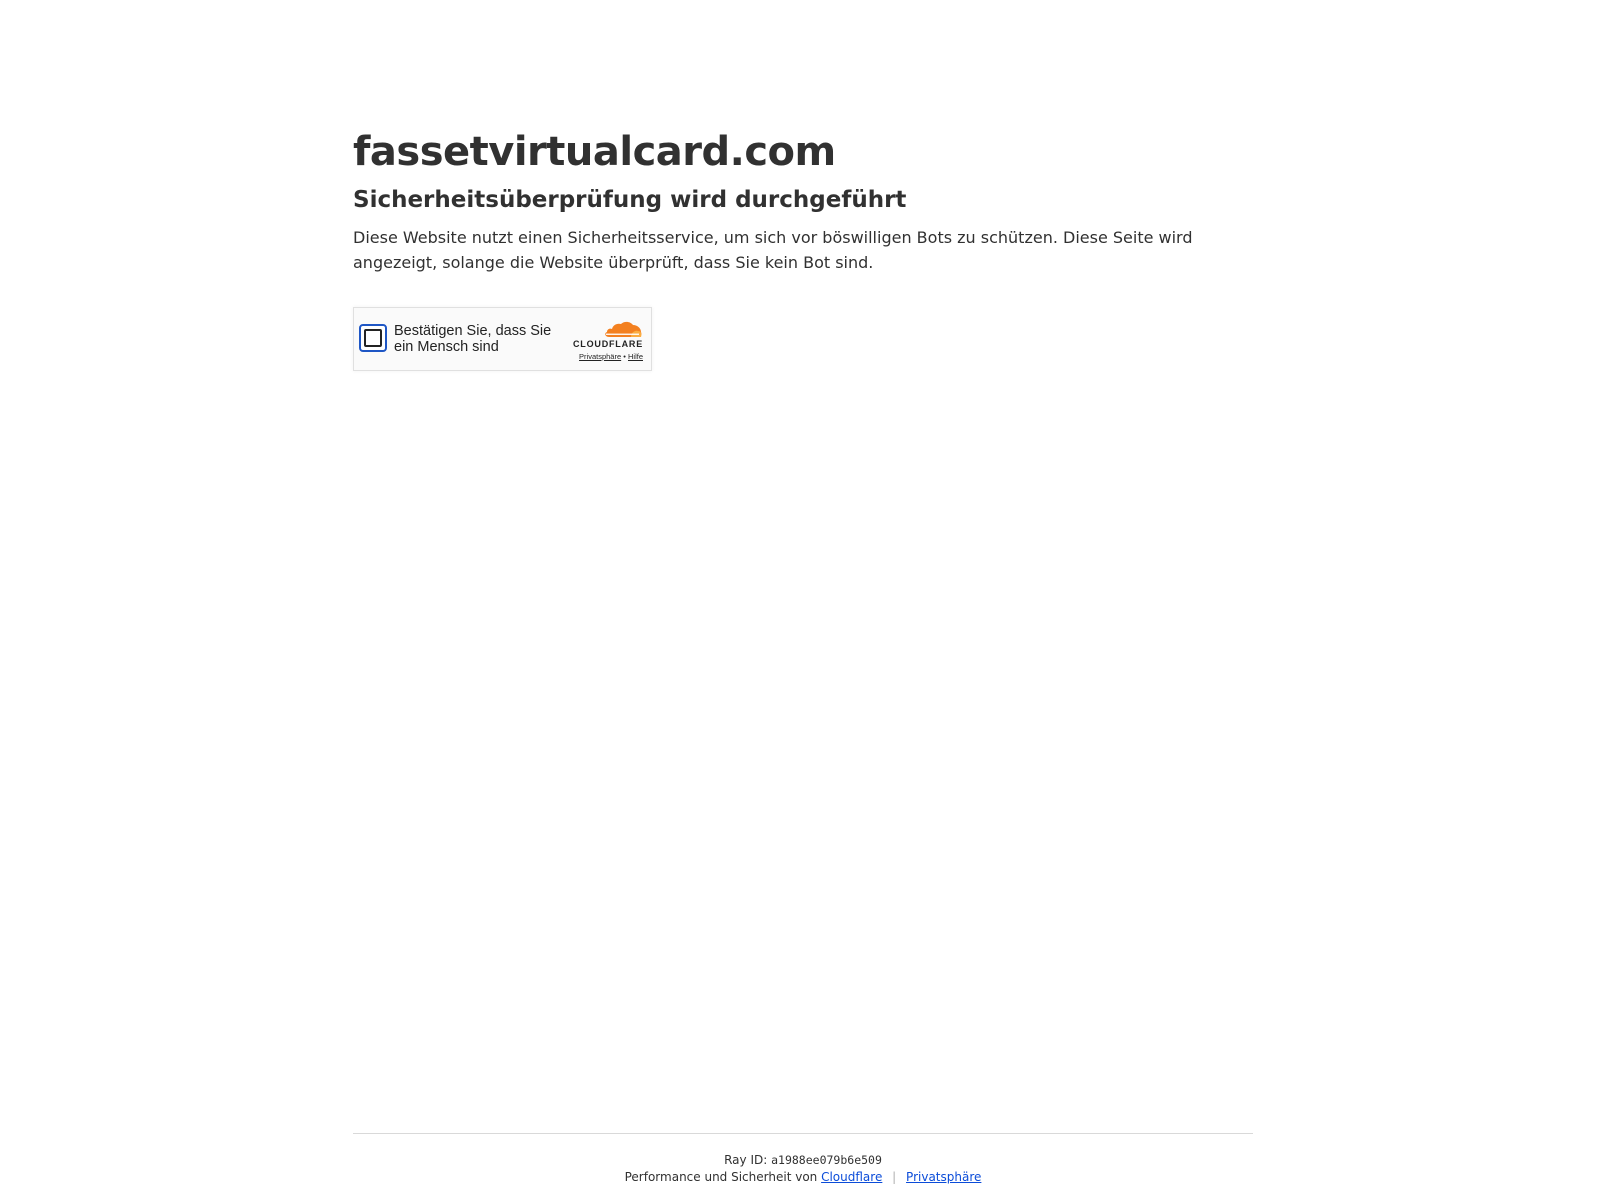 Image resolution: width=1600 pixels, height=1200 pixels. I want to click on site-title: fassetvirtualcard.com, so click(594, 152).